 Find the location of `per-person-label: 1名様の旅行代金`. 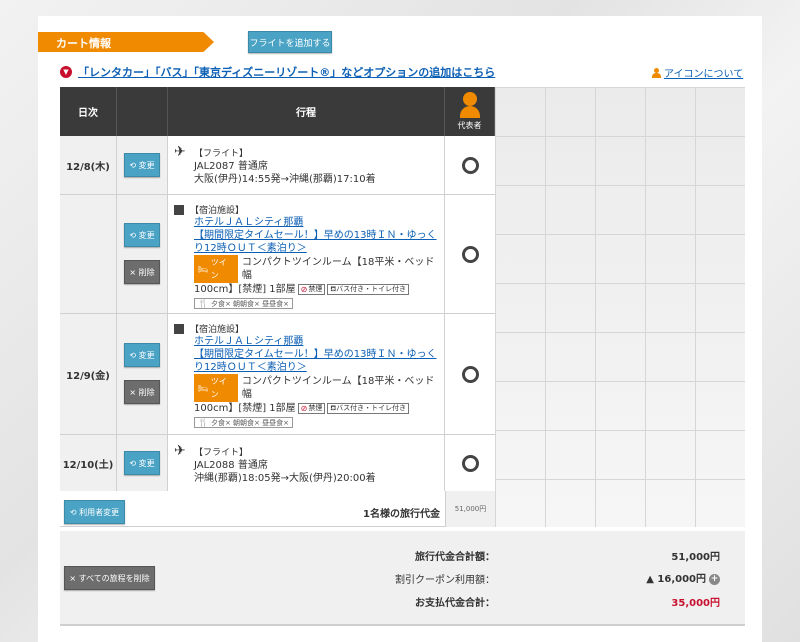

per-person-label: 1名様の旅行代金 is located at coordinates (401, 514).